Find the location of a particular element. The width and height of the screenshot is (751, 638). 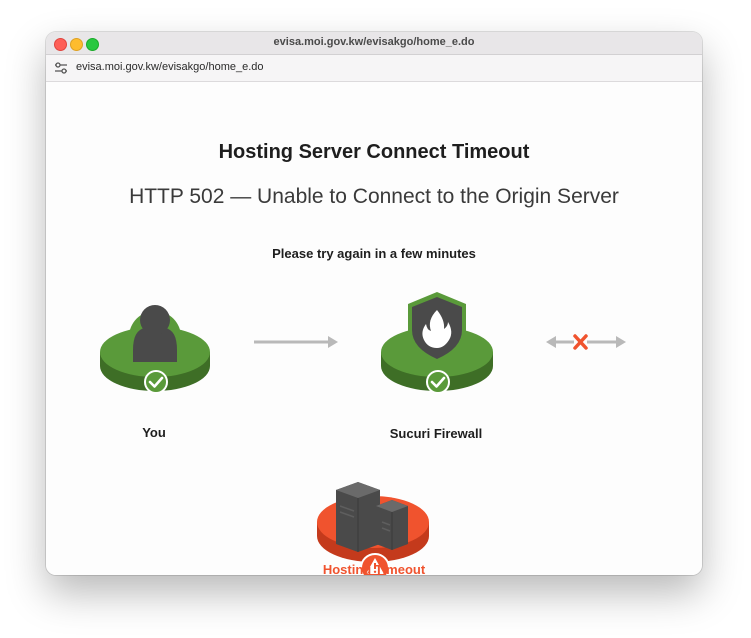

node-label-hosting: Hosting Timeout is located at coordinates (374, 568).